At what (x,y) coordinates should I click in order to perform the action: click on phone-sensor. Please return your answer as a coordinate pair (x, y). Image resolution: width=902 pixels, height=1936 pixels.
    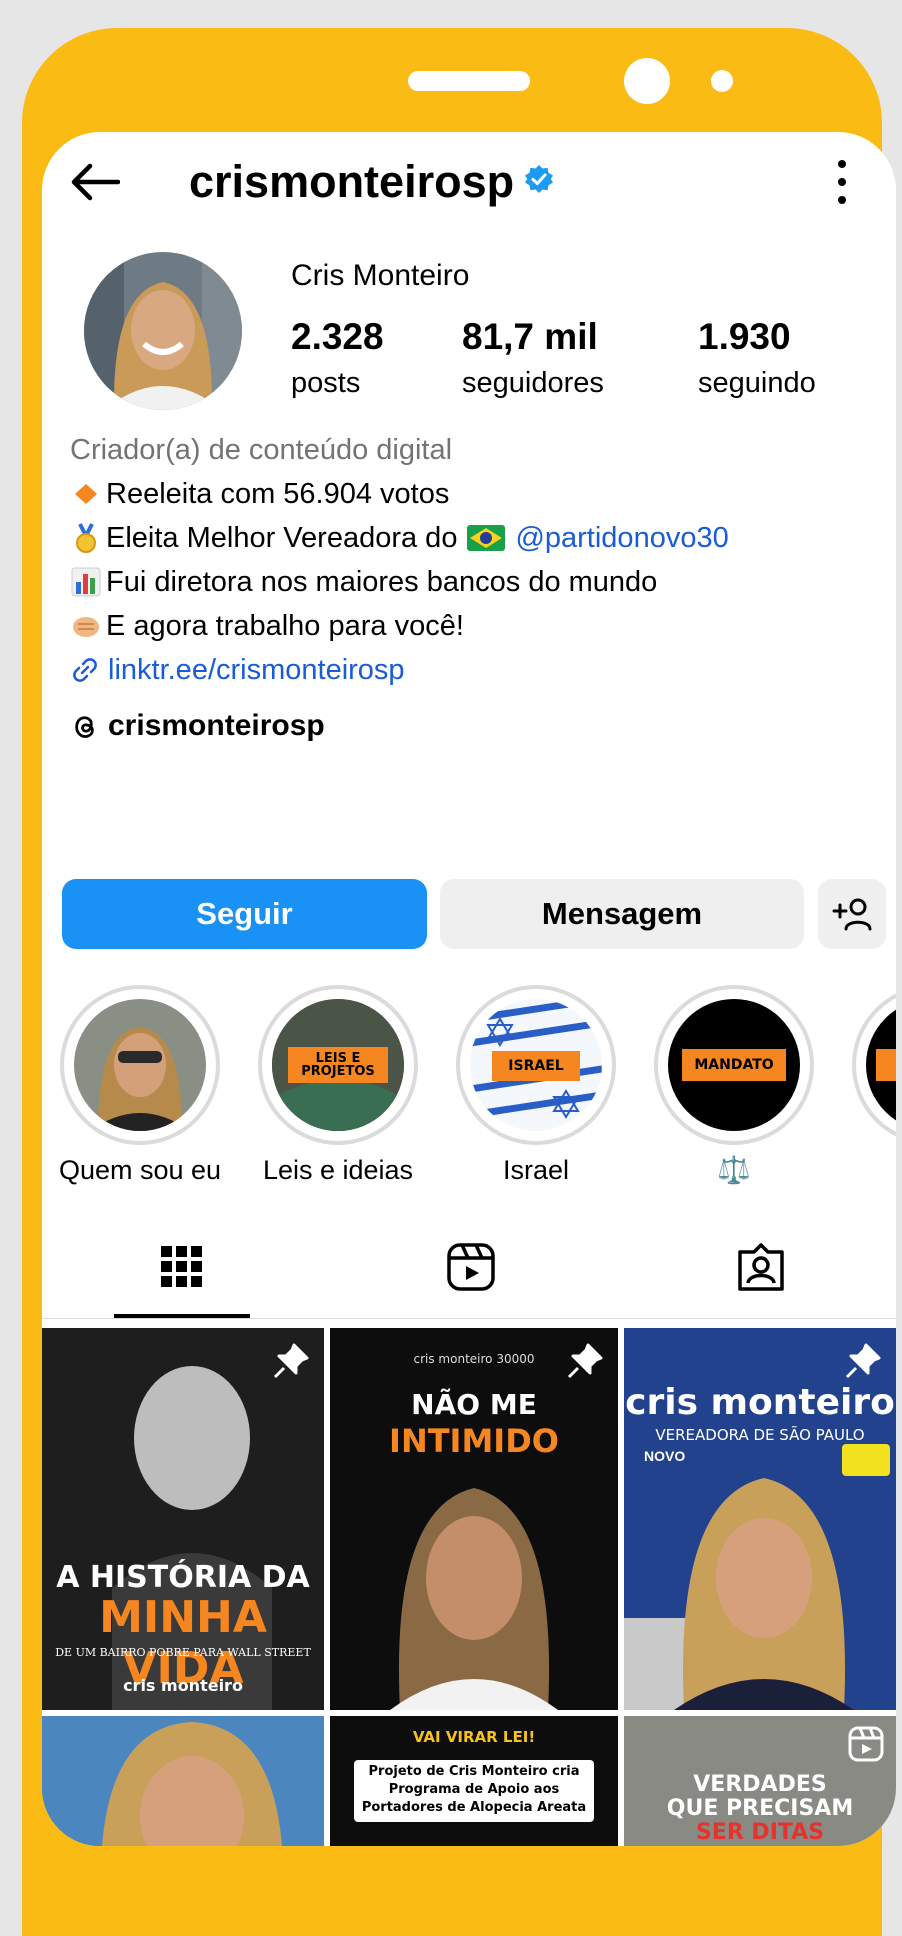
    Looking at the image, I should click on (722, 81).